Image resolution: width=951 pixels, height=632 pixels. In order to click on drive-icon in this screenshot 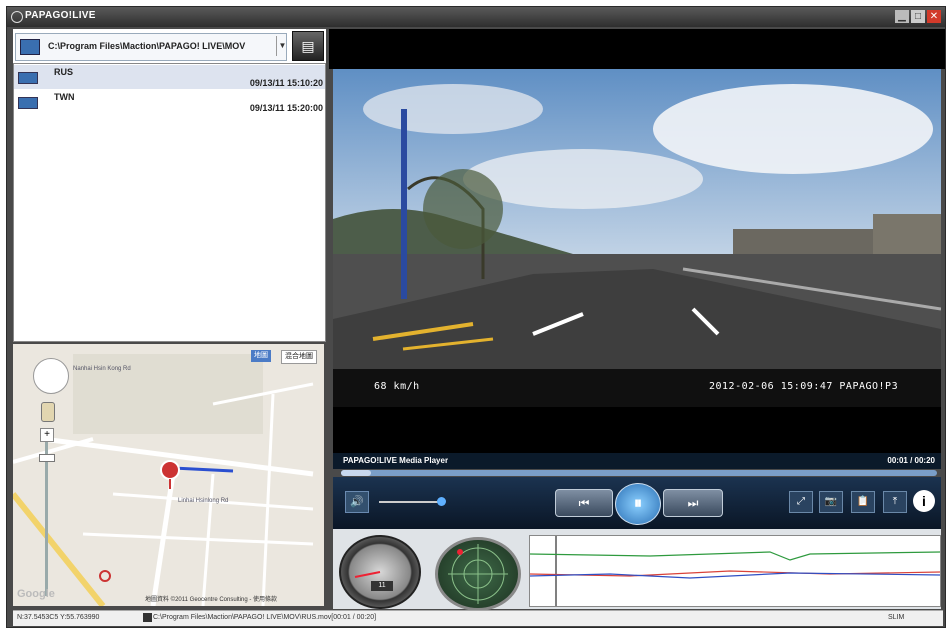, I will do `click(30, 47)`.